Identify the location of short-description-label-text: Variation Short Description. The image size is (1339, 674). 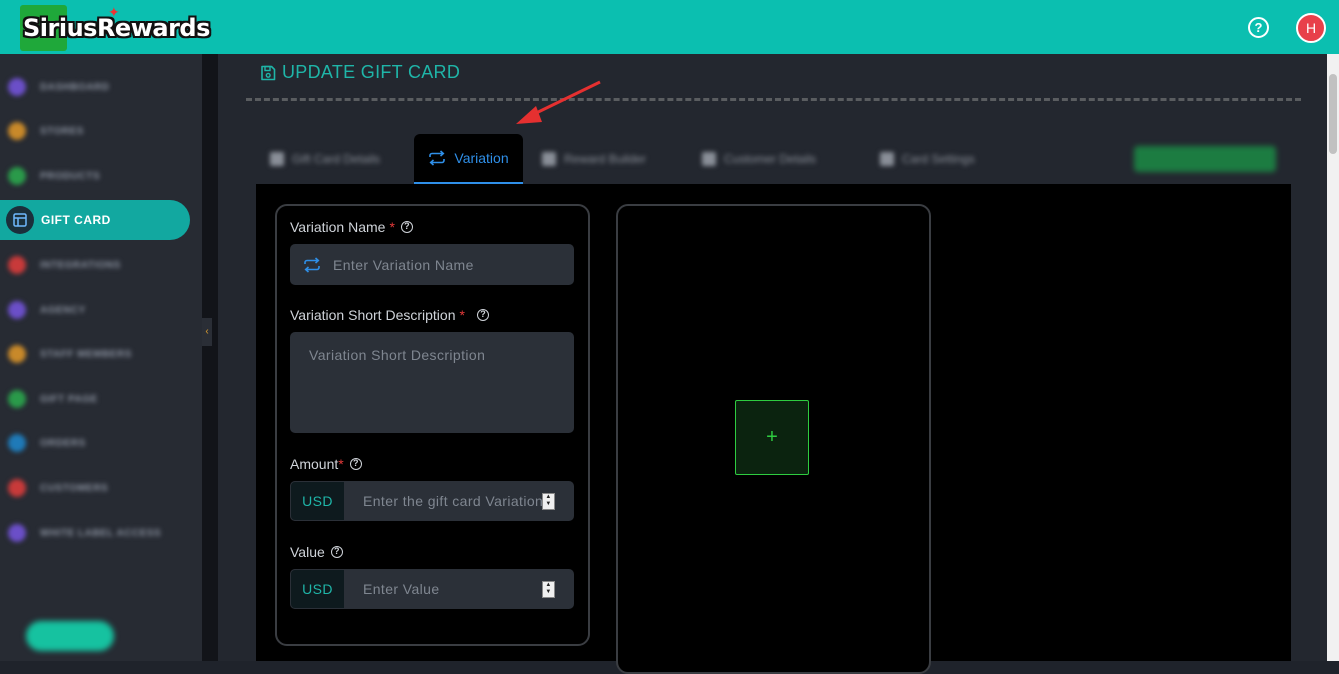
(373, 315).